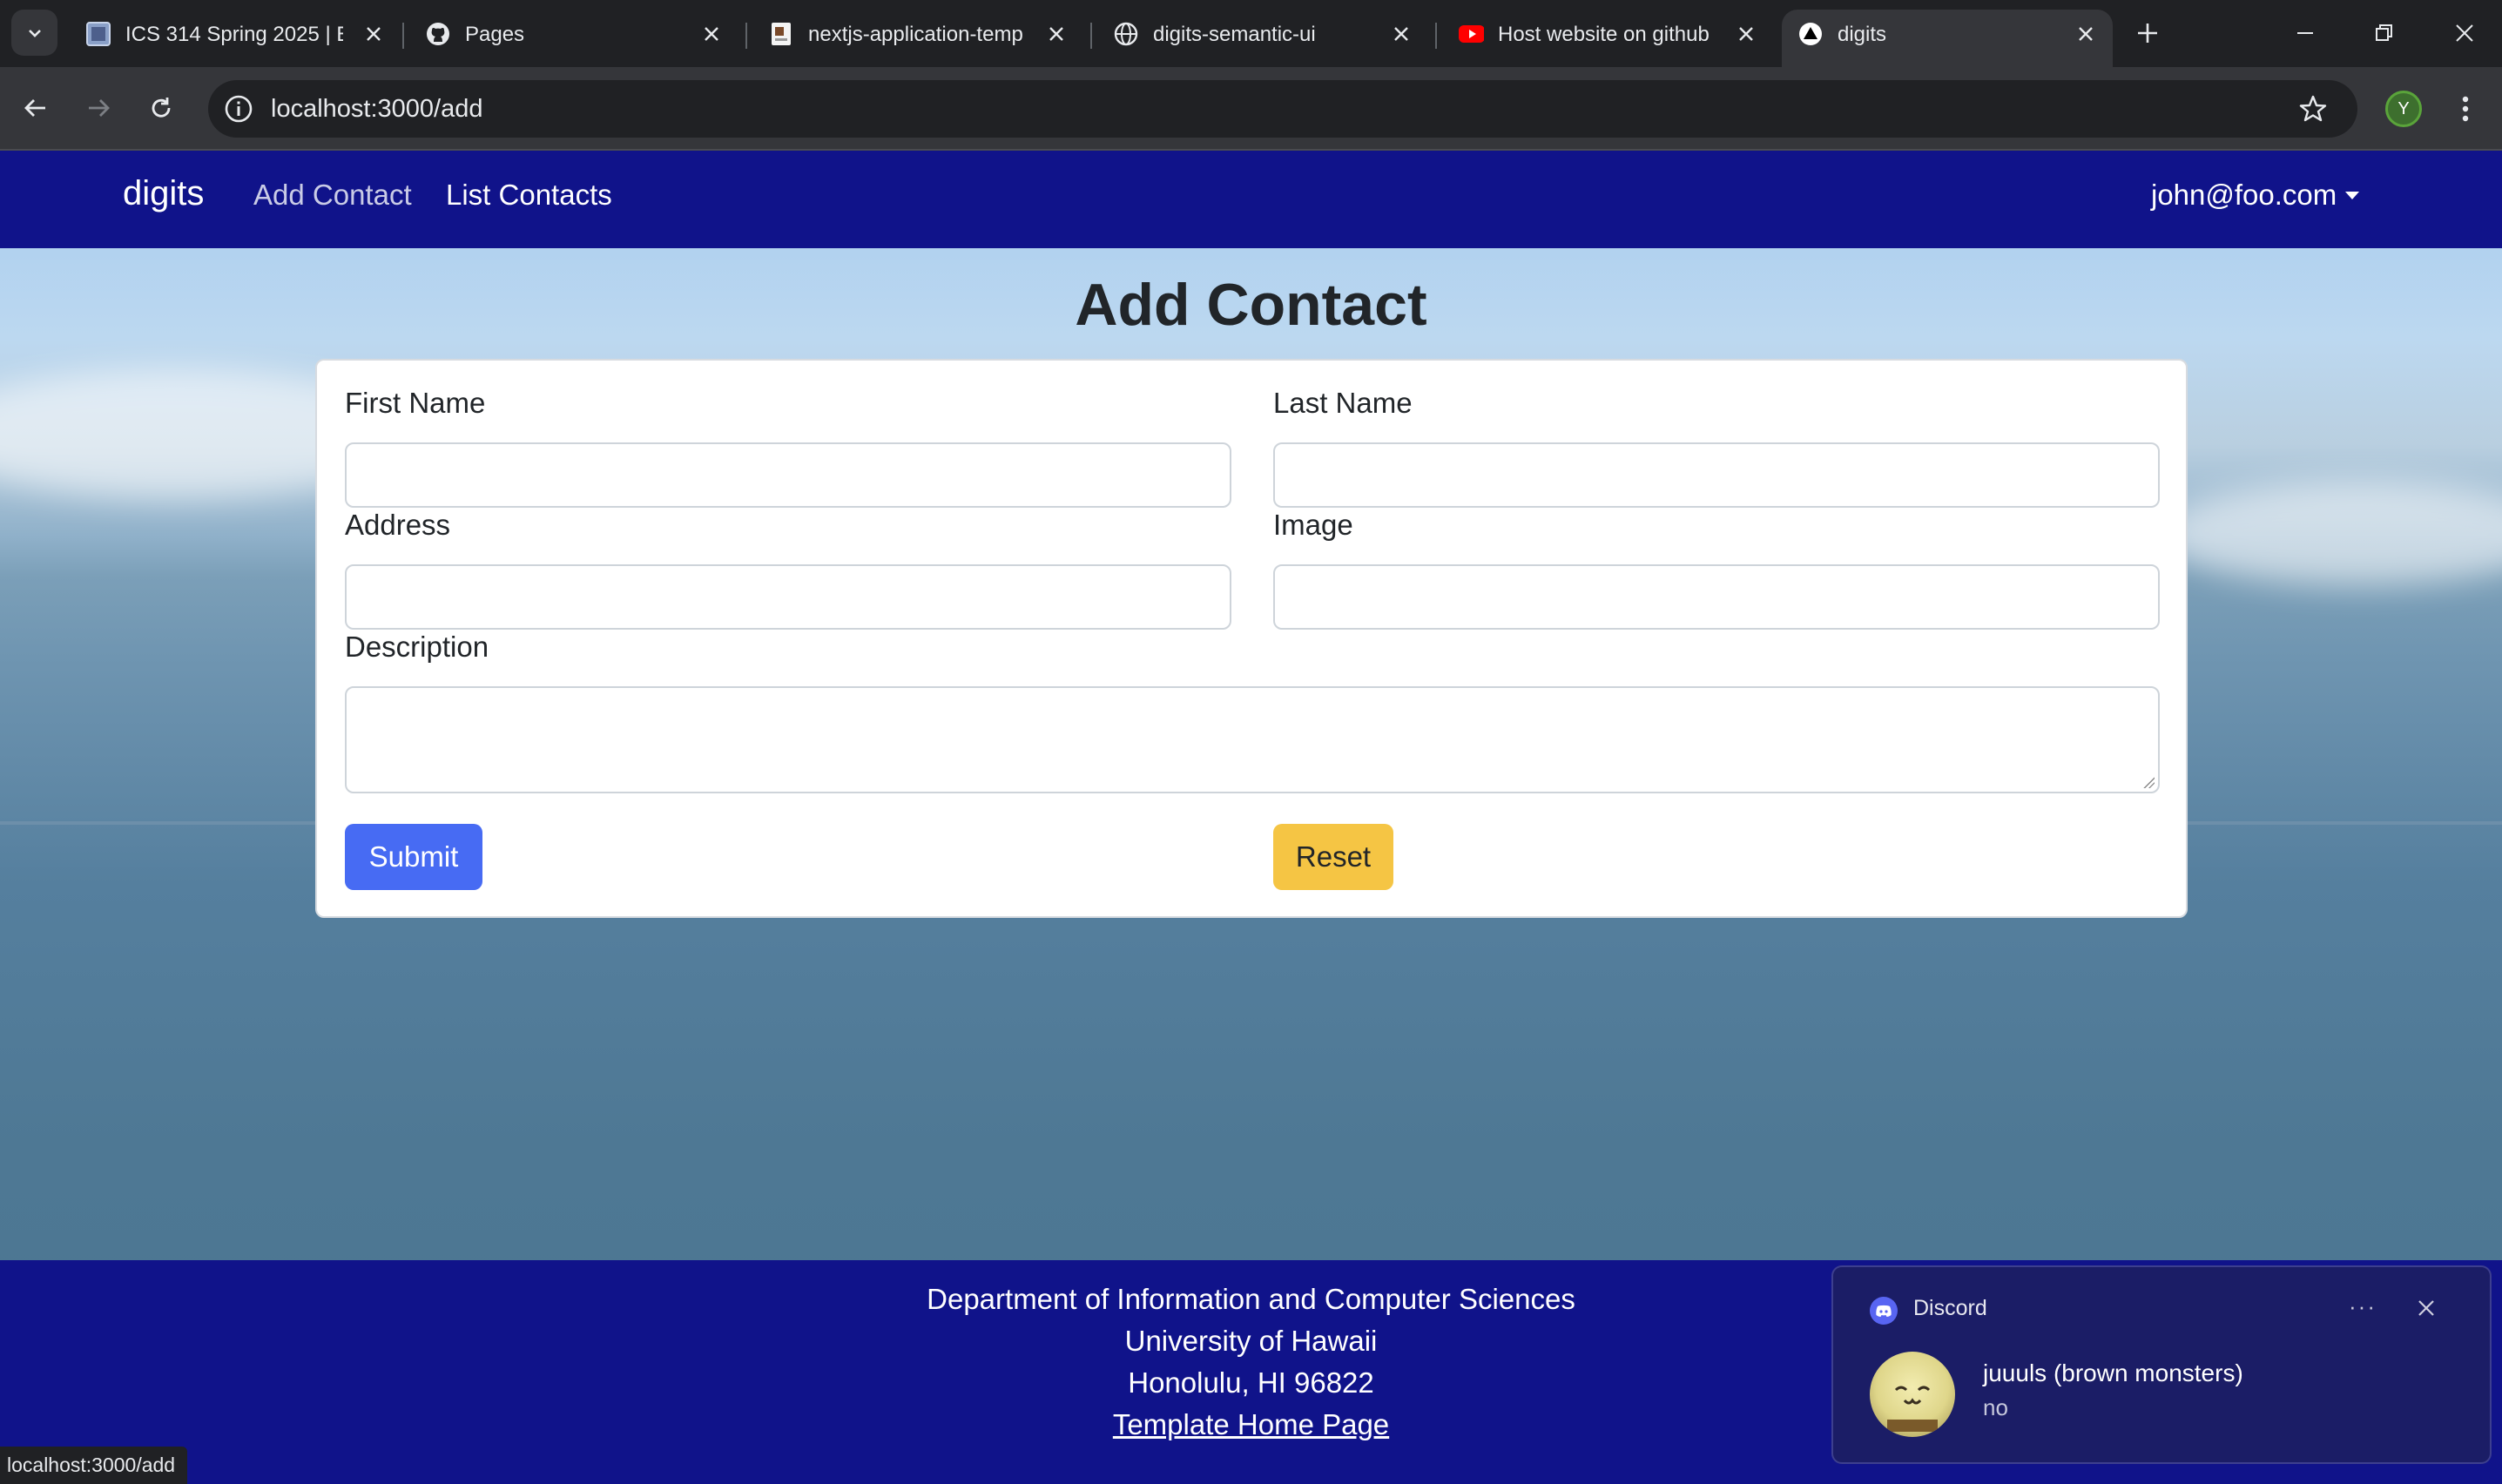 Image resolution: width=2502 pixels, height=1484 pixels. Describe the element at coordinates (788, 475) in the screenshot. I see `first-name-input` at that location.